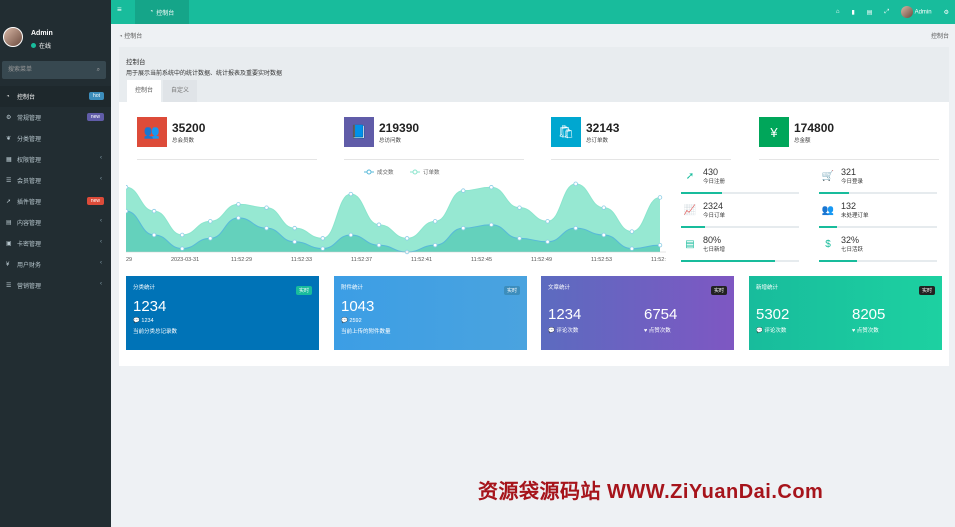  What do you see at coordinates (852, 182) in the screenshot?
I see `side-stat-label: 今日登录` at bounding box center [852, 182].